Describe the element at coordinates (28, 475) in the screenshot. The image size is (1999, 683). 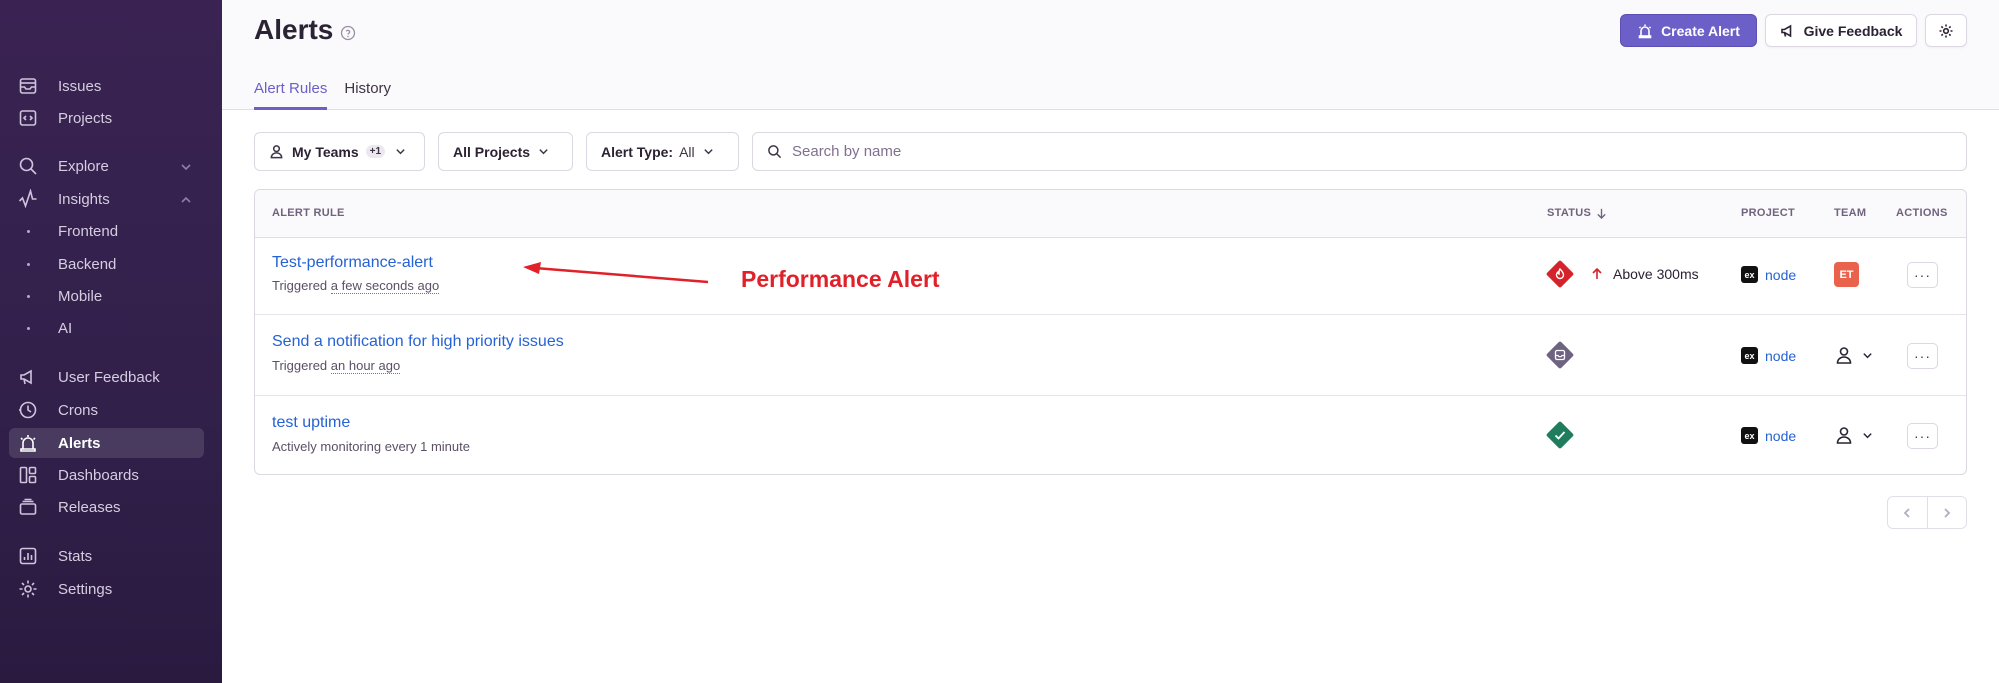
I see `dashboard-icon` at that location.